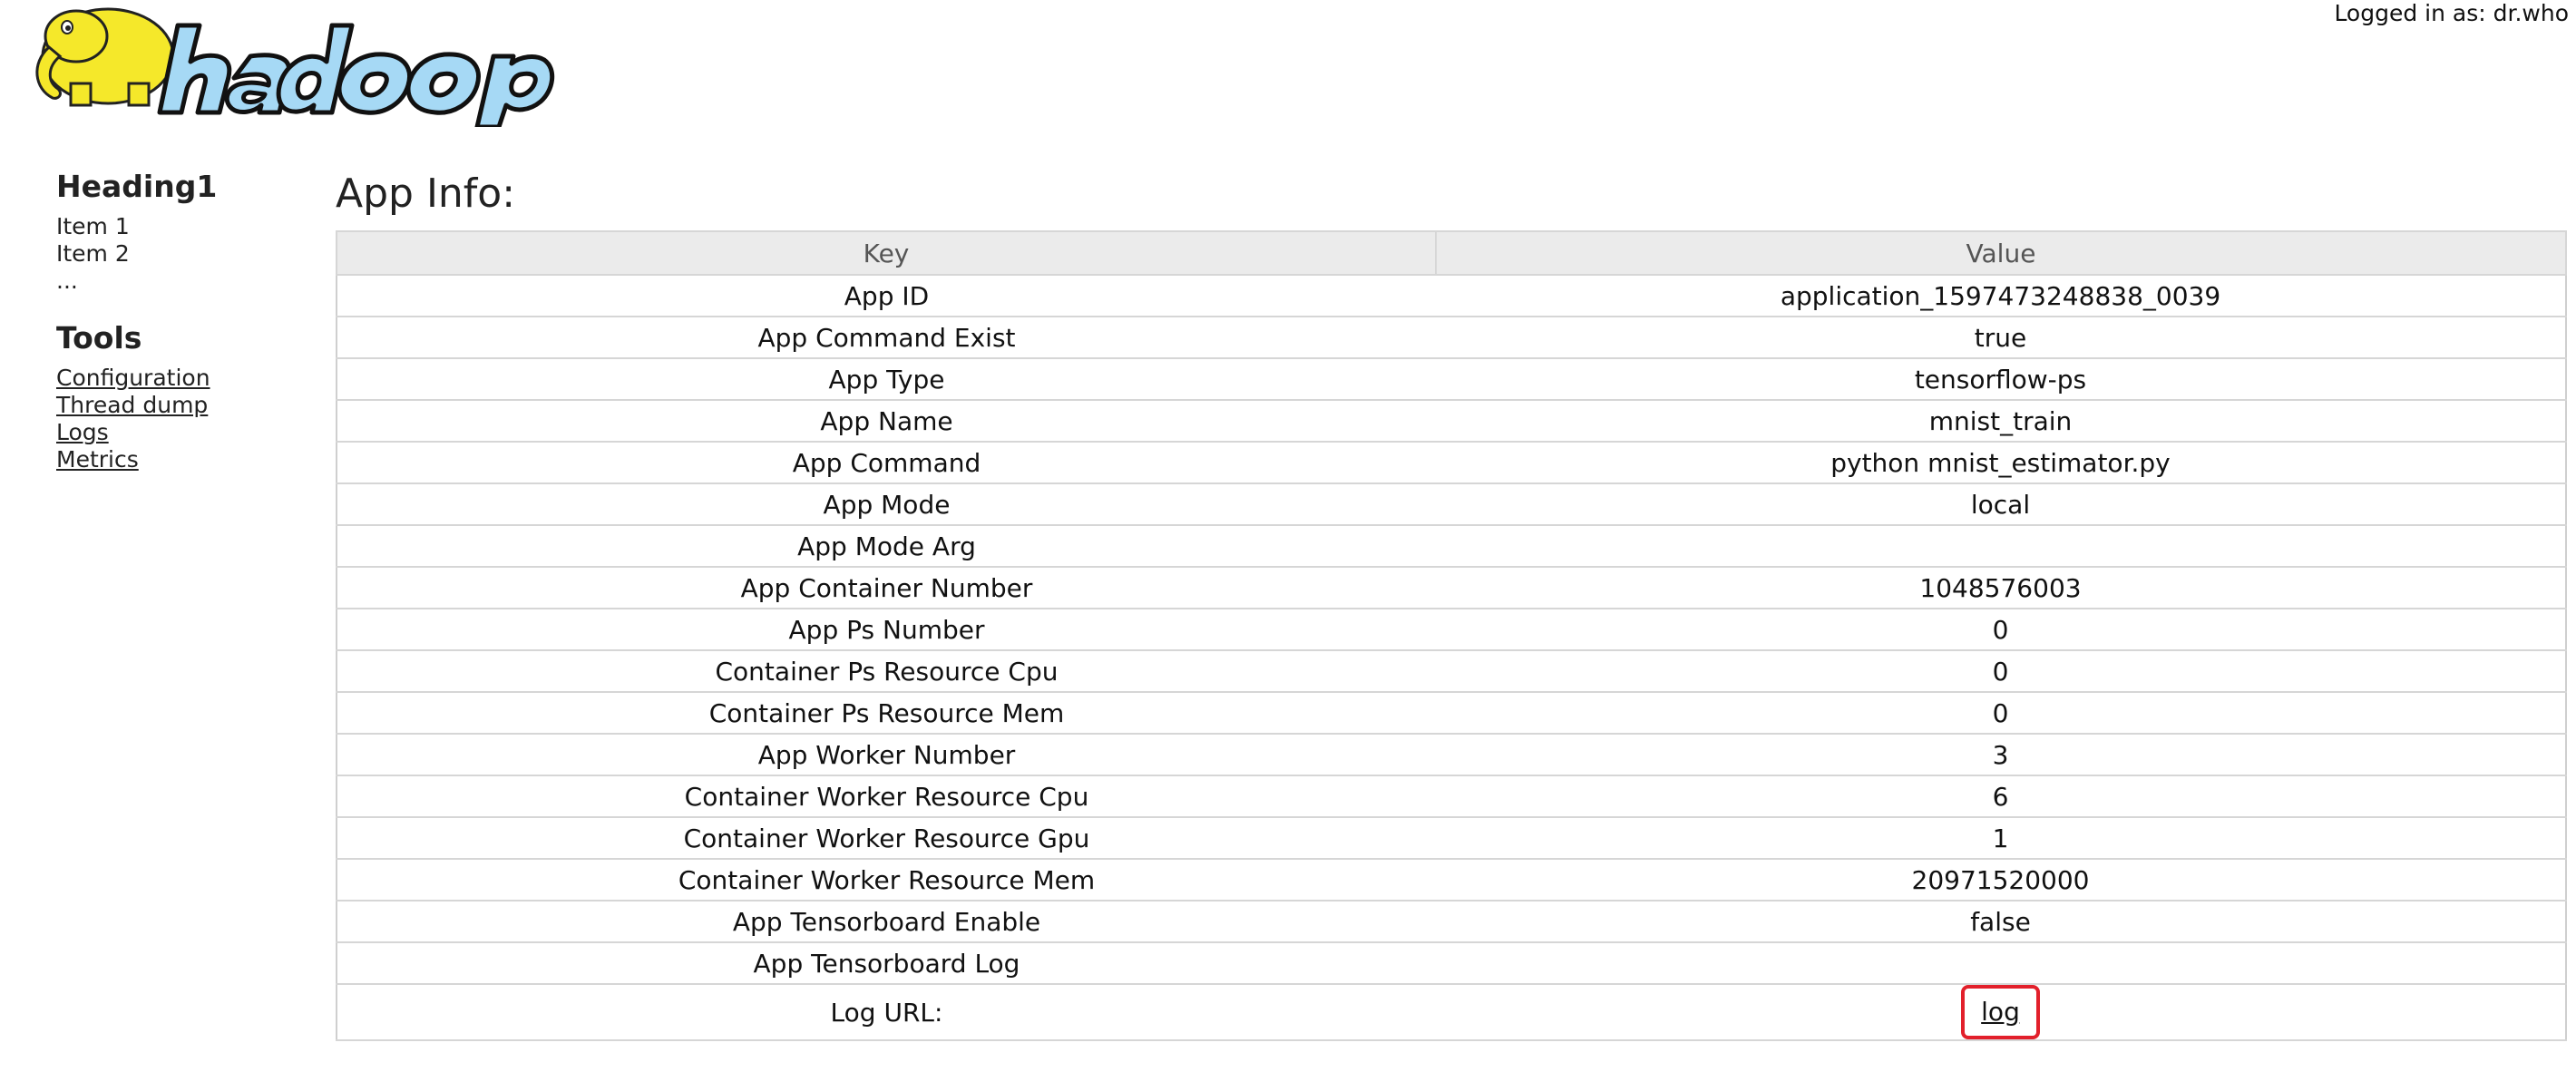  I want to click on elephant-icon, so click(109, 57).